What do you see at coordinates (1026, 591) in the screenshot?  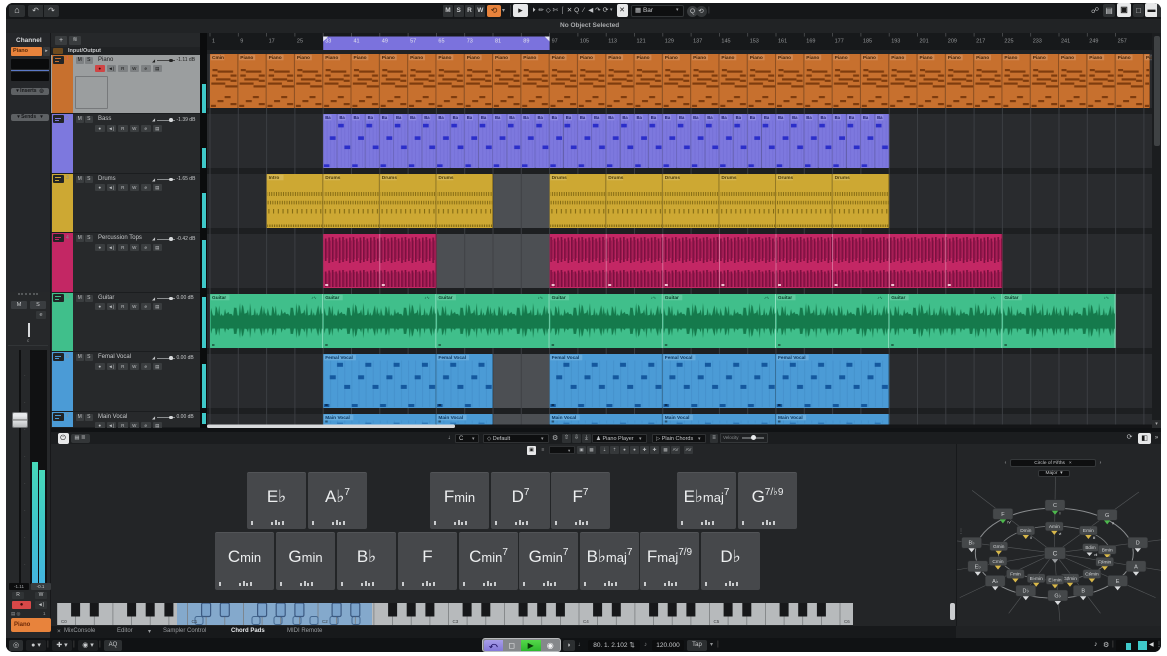 I see `svg-text: D♭` at bounding box center [1026, 591].